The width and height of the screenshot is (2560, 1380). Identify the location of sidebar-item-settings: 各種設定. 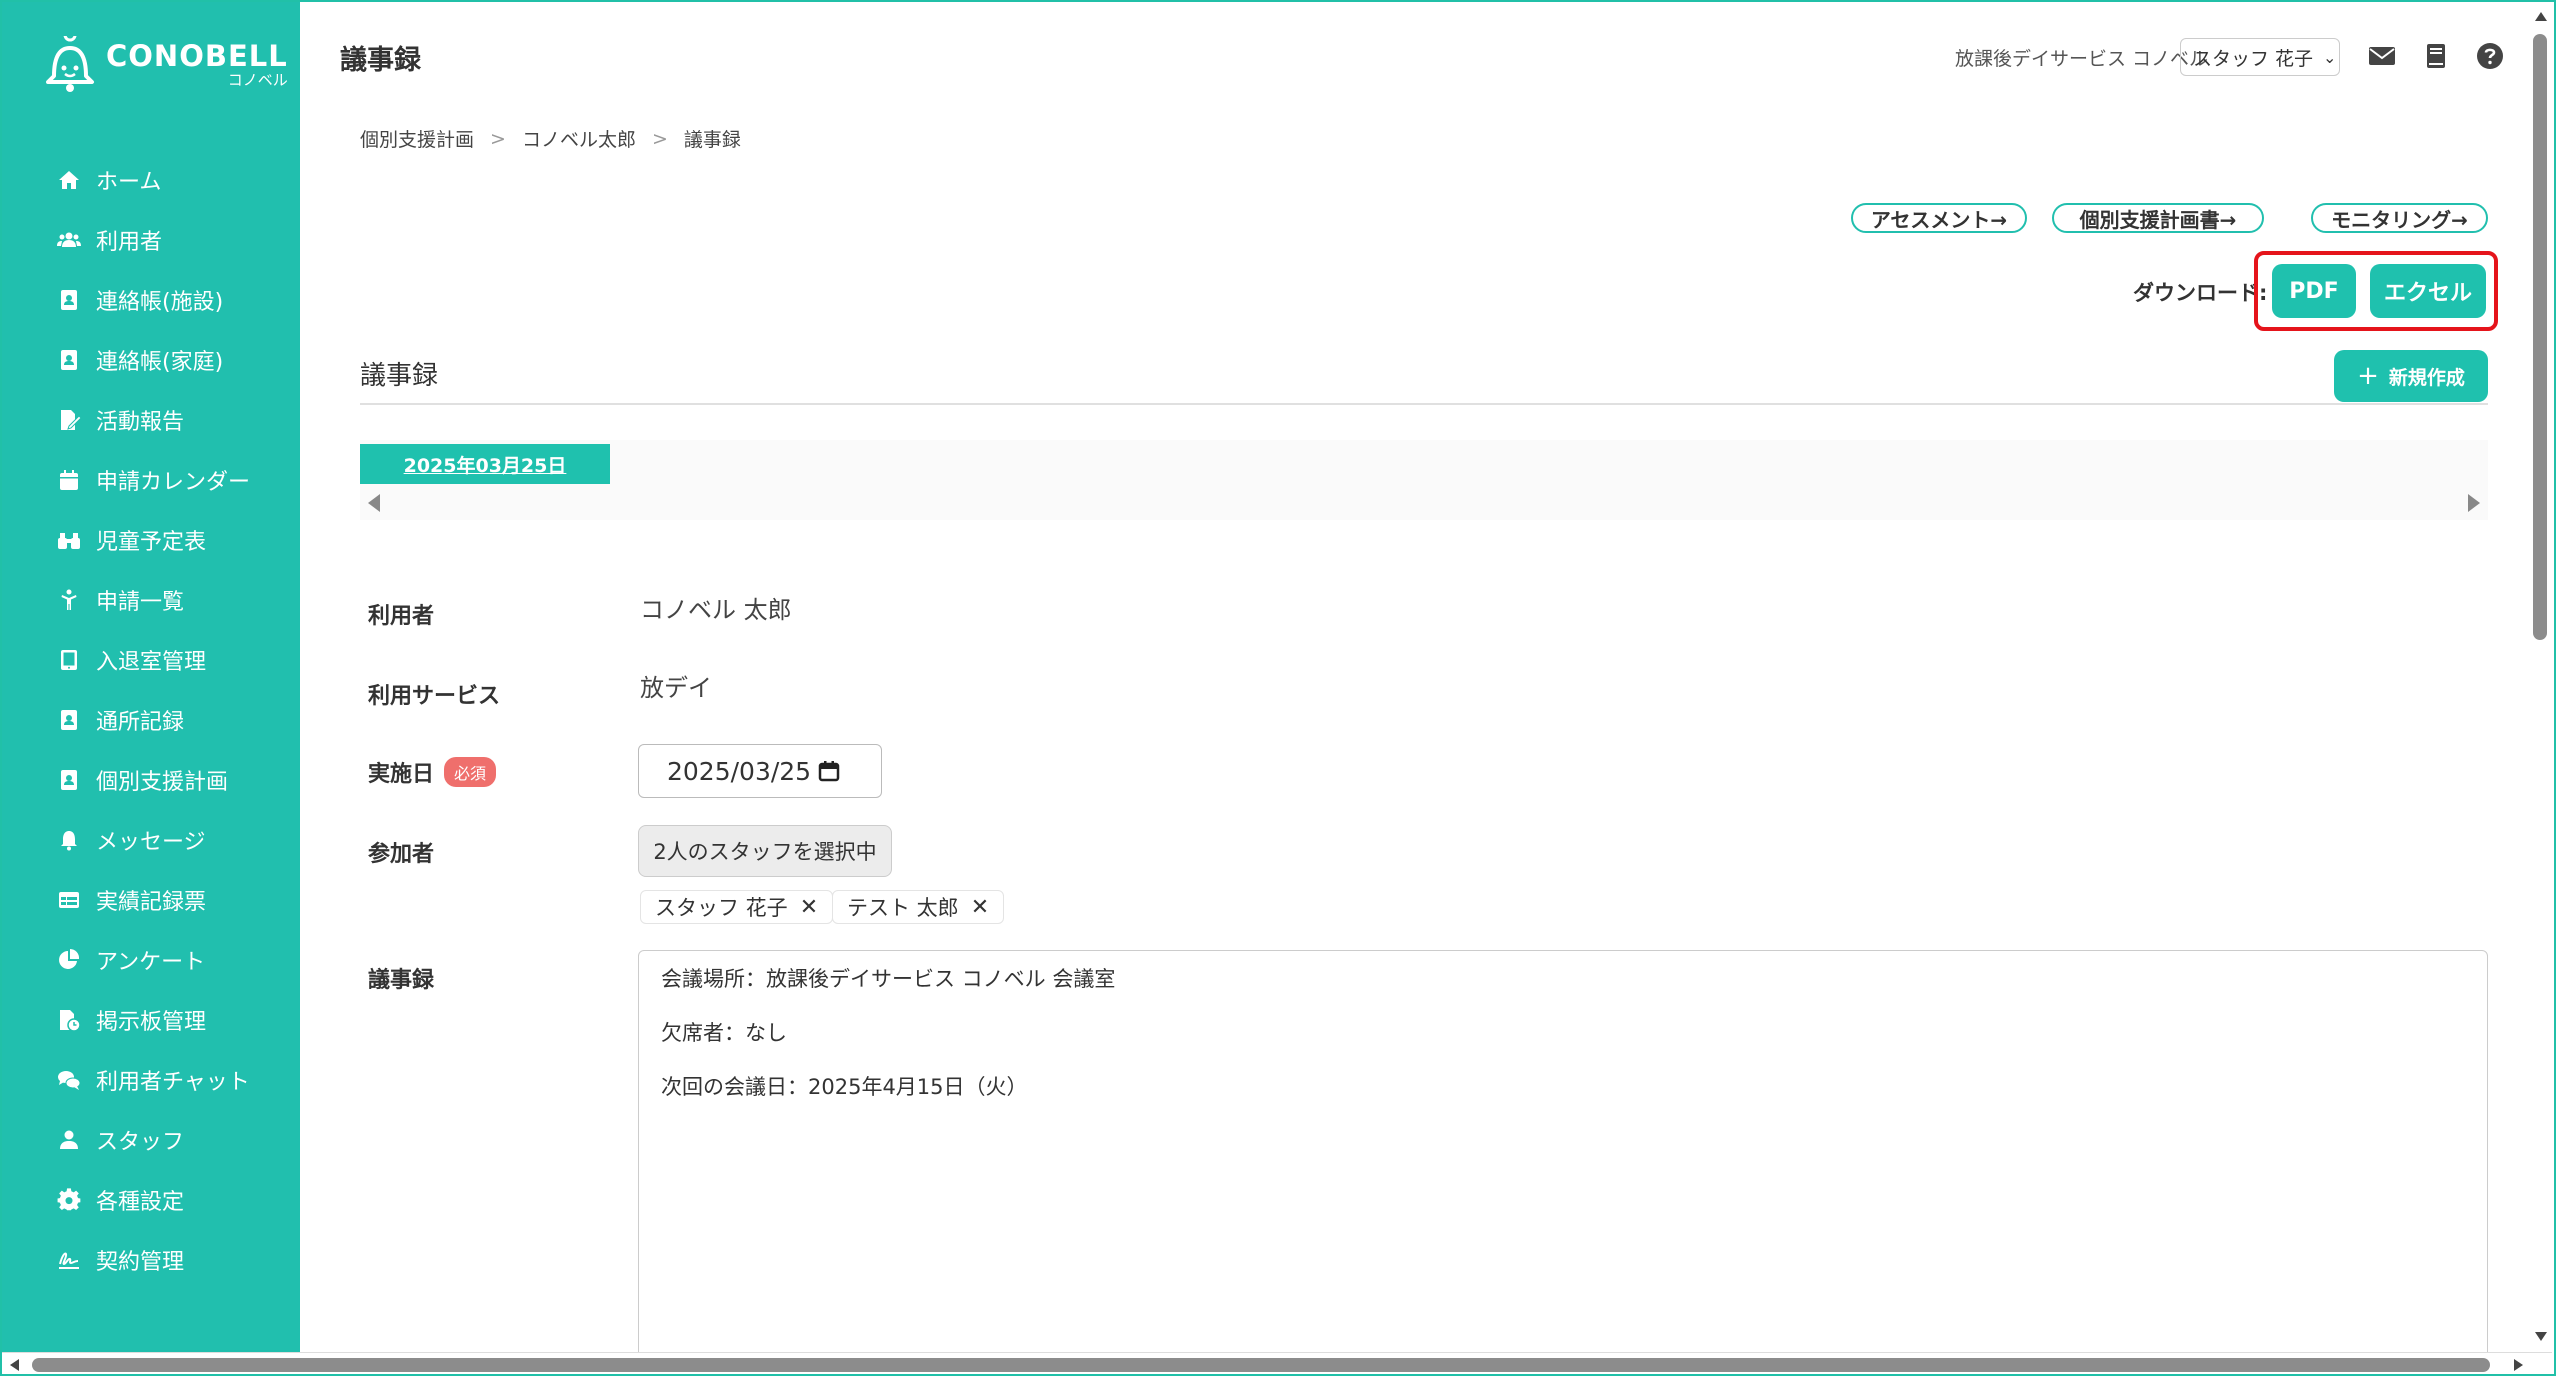
(151, 1200).